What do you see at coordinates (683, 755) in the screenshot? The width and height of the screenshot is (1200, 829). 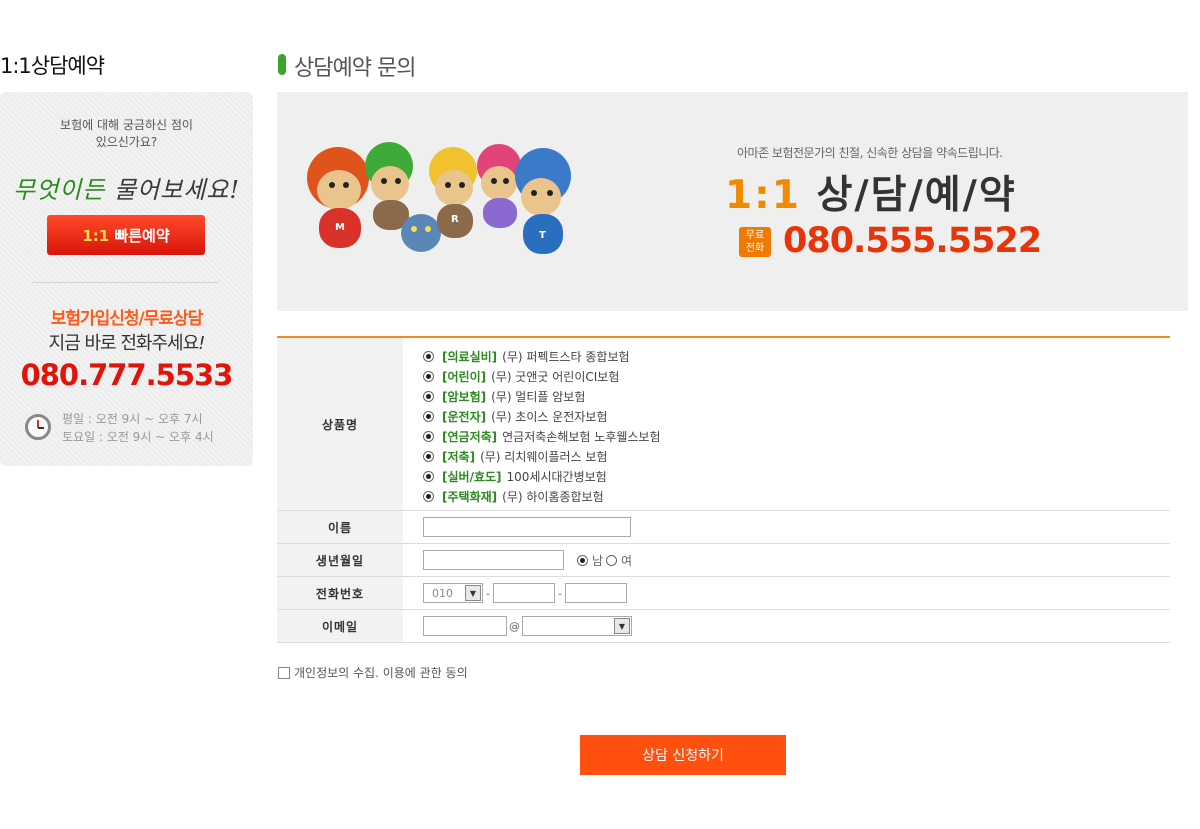 I see `submit-button: 상담 신청하기` at bounding box center [683, 755].